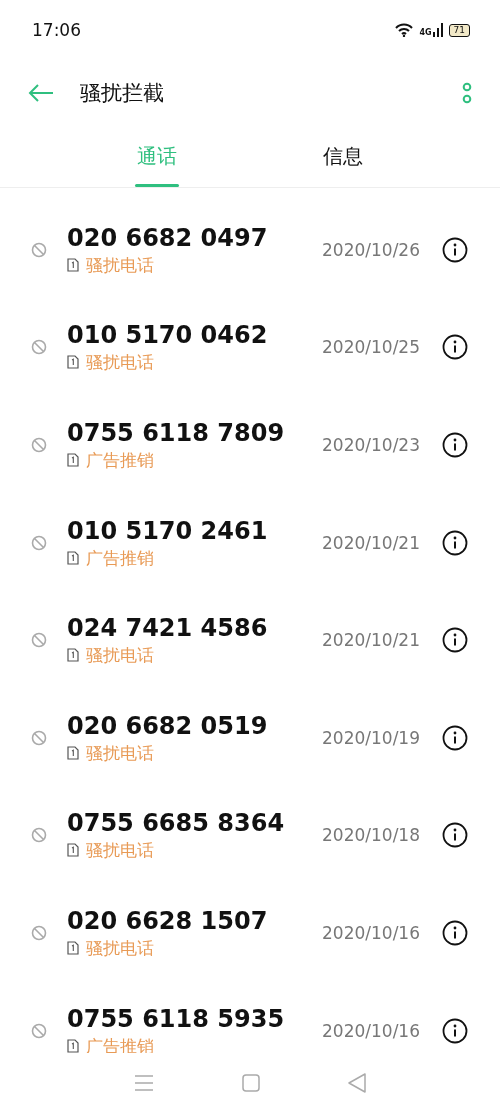  What do you see at coordinates (56, 30) in the screenshot?
I see `status-time: 17:06` at bounding box center [56, 30].